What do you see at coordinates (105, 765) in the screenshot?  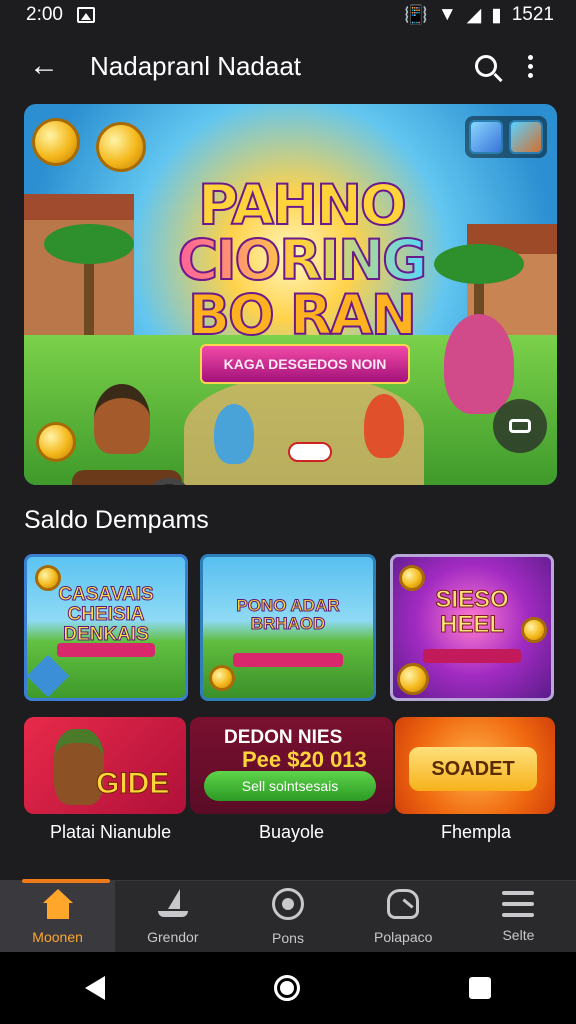 I see `promo-card-1: GIDE` at bounding box center [105, 765].